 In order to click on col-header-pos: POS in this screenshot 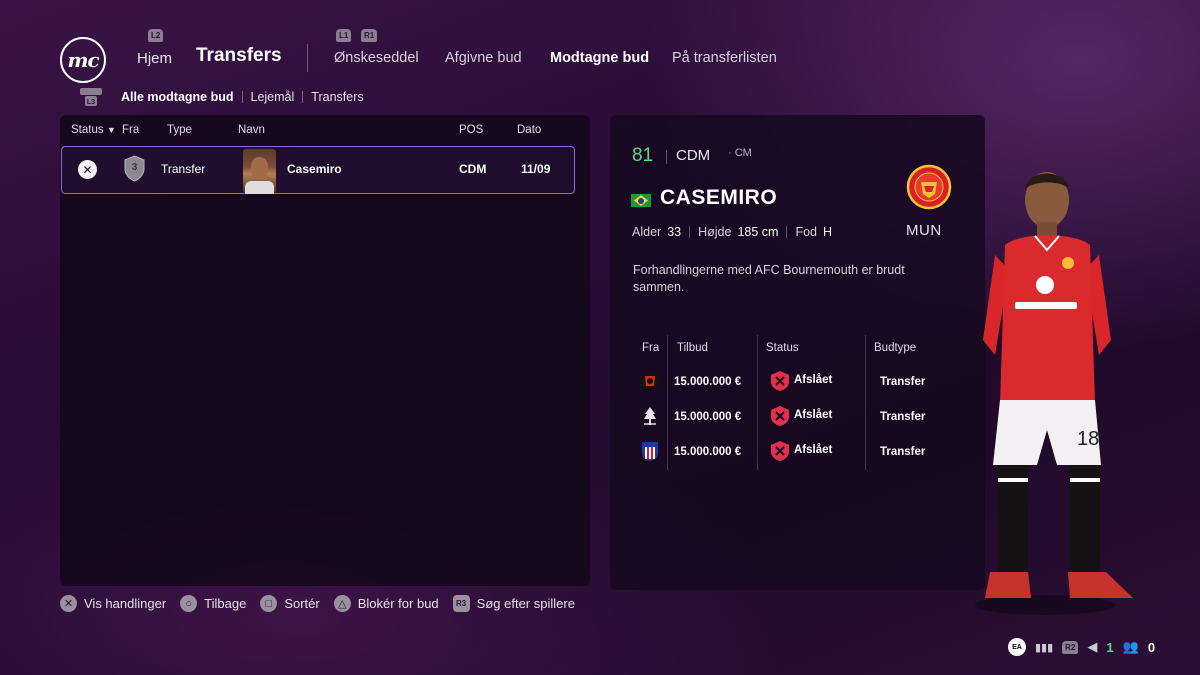, I will do `click(471, 130)`.